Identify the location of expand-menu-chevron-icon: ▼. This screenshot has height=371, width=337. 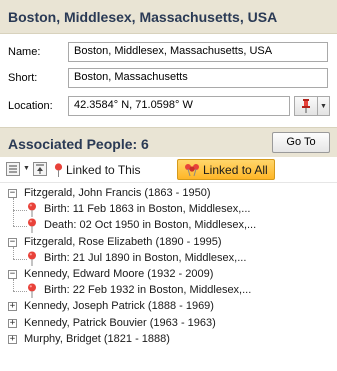
(26, 168).